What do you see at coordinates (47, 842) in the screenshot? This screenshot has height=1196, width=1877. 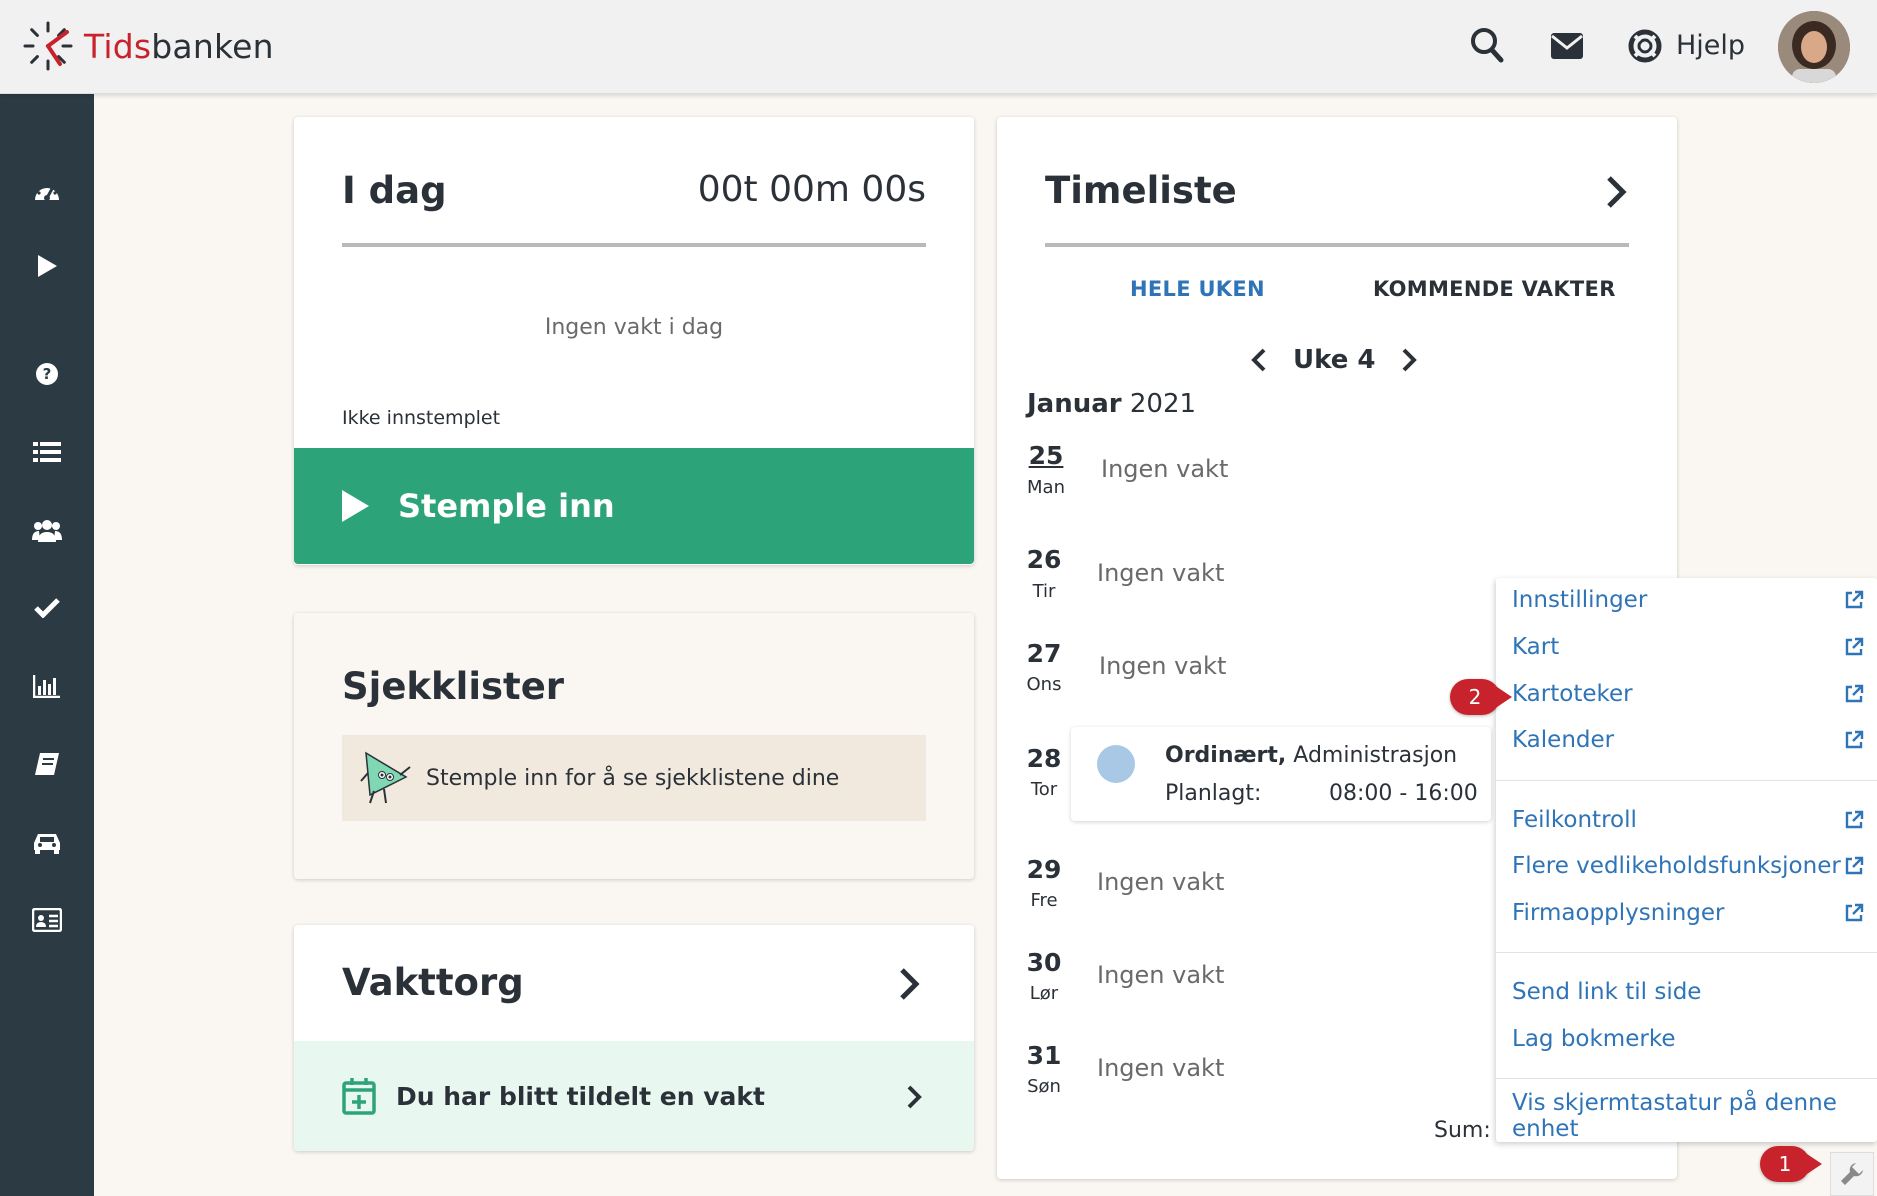 I see `car-icon` at bounding box center [47, 842].